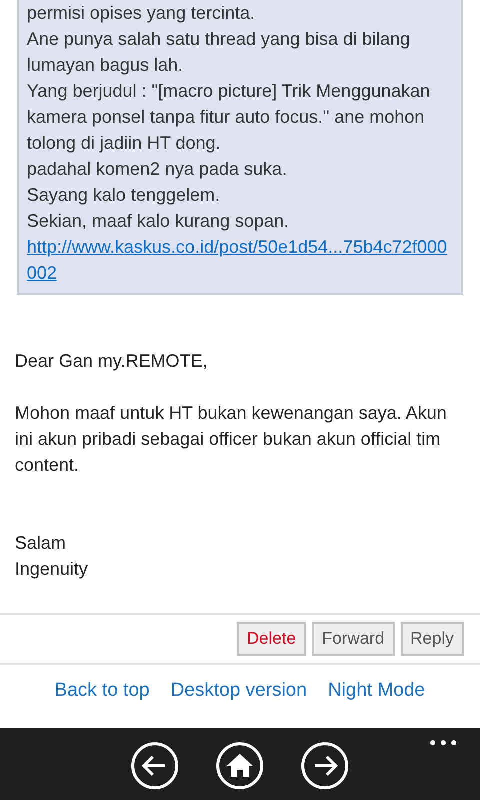 This screenshot has width=480, height=800. Describe the element at coordinates (377, 691) in the screenshot. I see `footer-link: Night Mode` at that location.